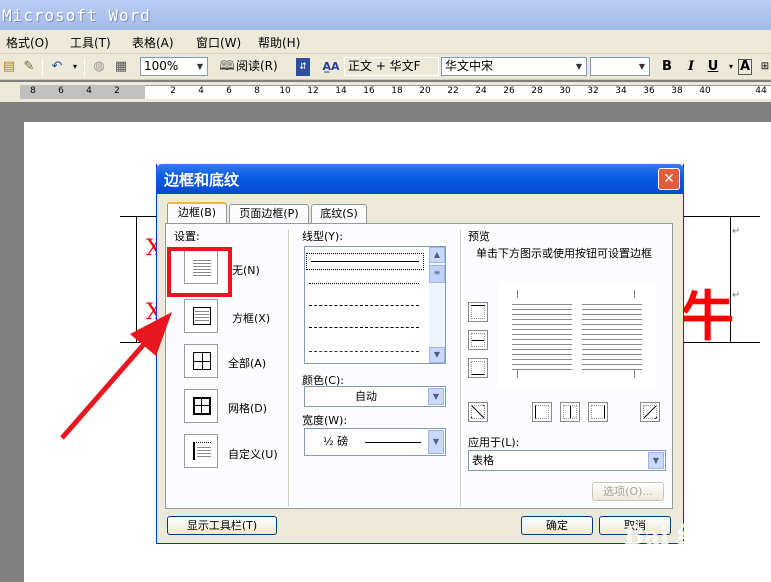 Image resolution: width=771 pixels, height=582 pixels. What do you see at coordinates (75, 67) in the screenshot?
I see `undo-dropdown-icon: ▾` at bounding box center [75, 67].